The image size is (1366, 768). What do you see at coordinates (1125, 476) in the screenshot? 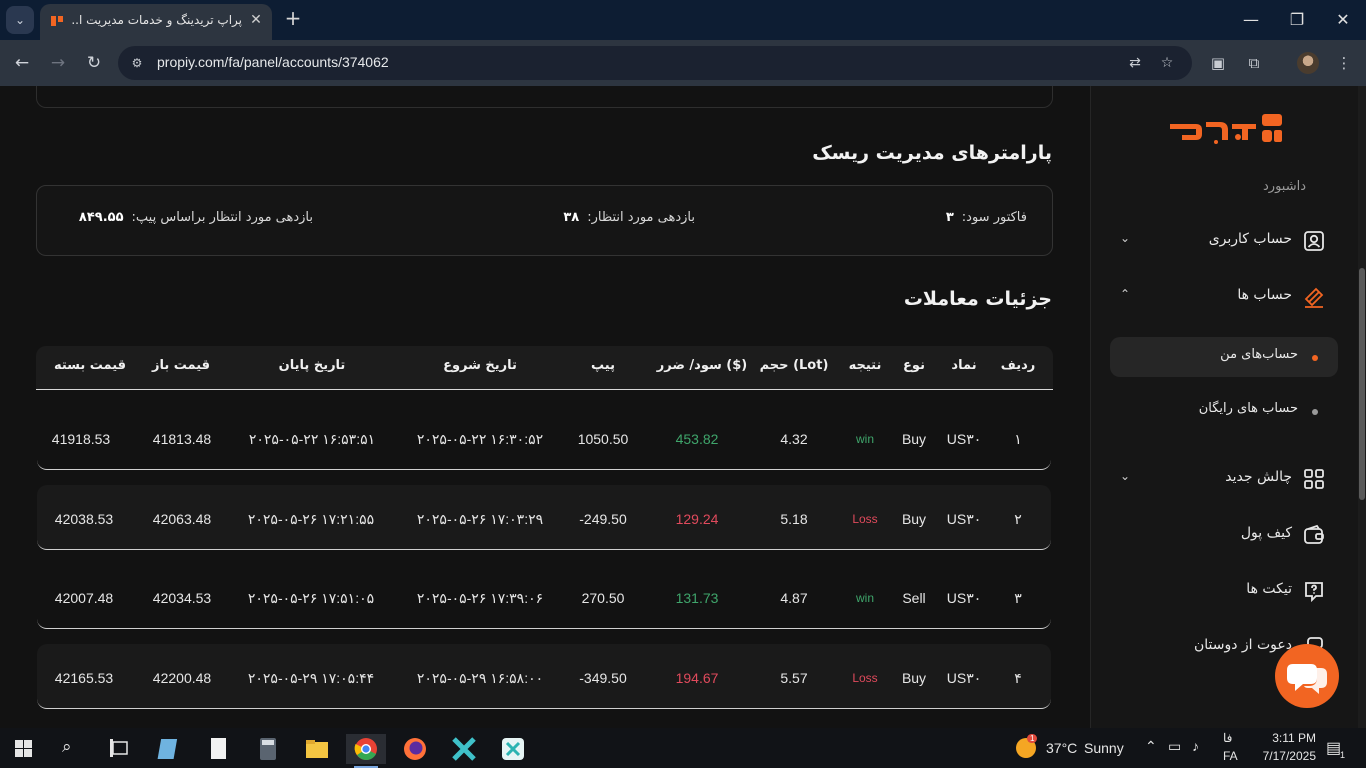
I see `chevron-down-icon: ⌄` at bounding box center [1125, 476].